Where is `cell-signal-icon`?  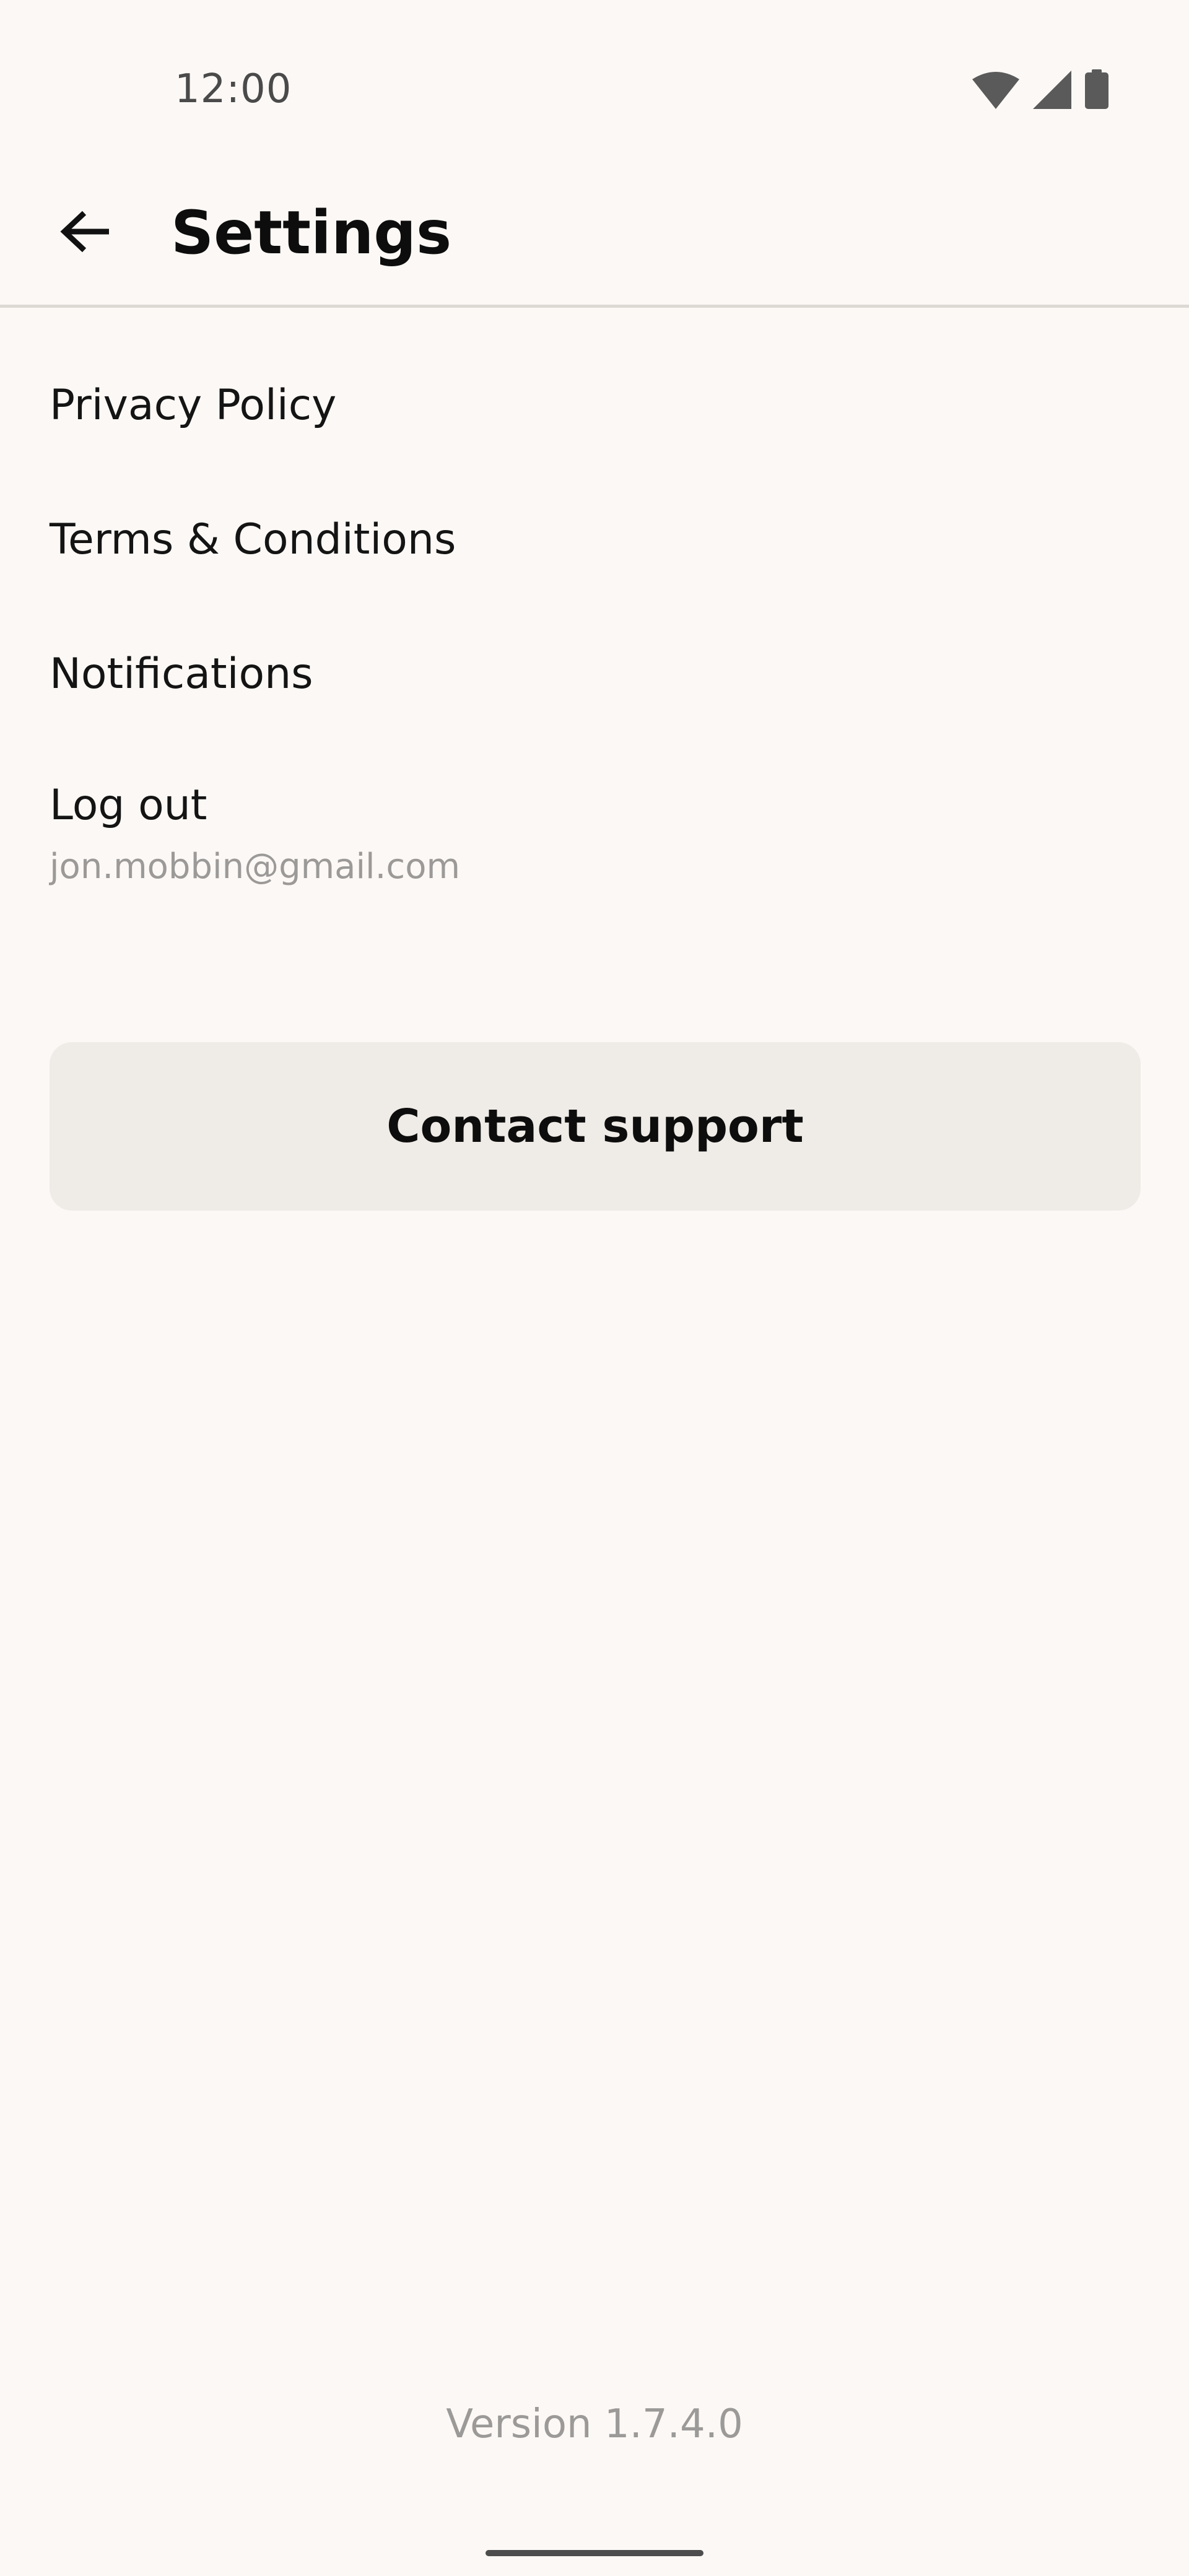
cell-signal-icon is located at coordinates (1052, 90).